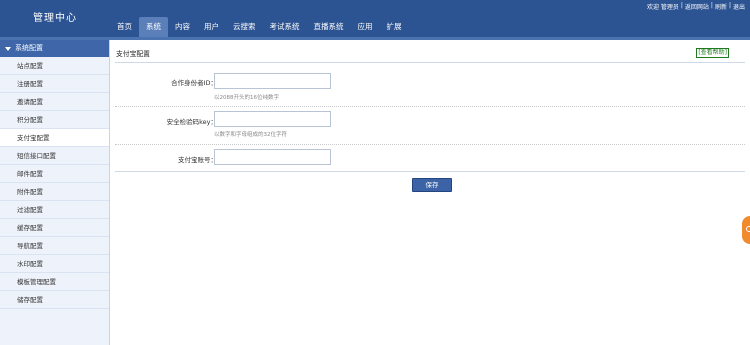 This screenshot has width=750, height=345. I want to click on nav-cloud-search: 云搜索, so click(244, 27).